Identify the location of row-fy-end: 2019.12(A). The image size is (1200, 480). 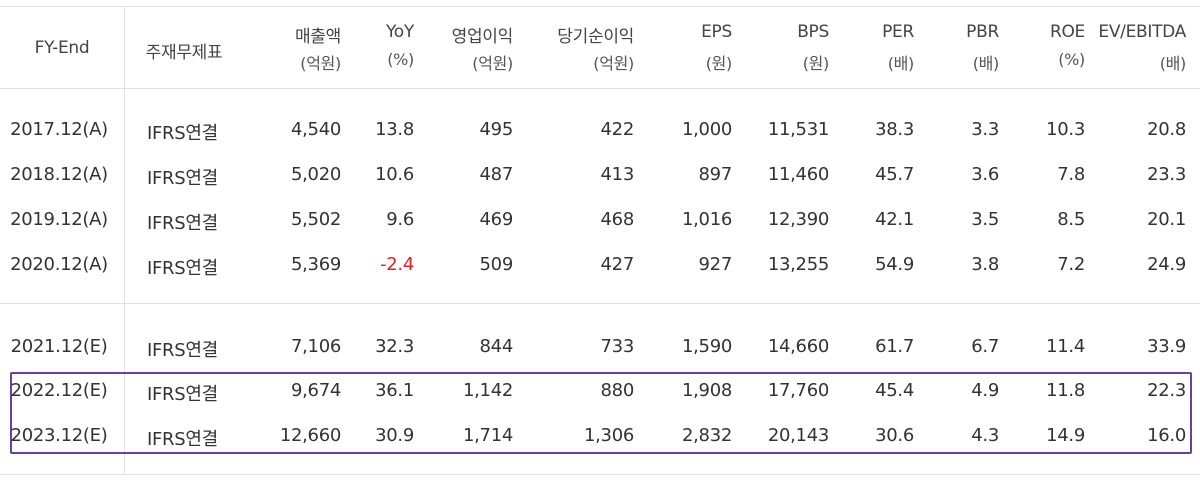
(59, 219).